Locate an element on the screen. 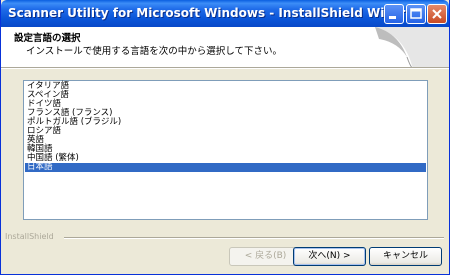 This screenshot has width=450, height=275. language-option: ロシア語 is located at coordinates (225, 131).